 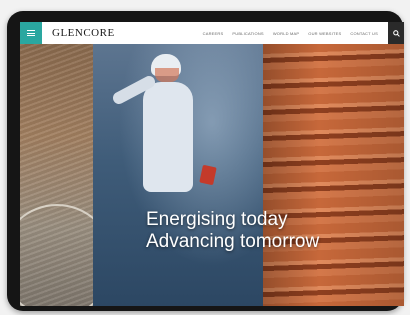 I want to click on nav-link-careers: CAREERS, so click(x=213, y=33).